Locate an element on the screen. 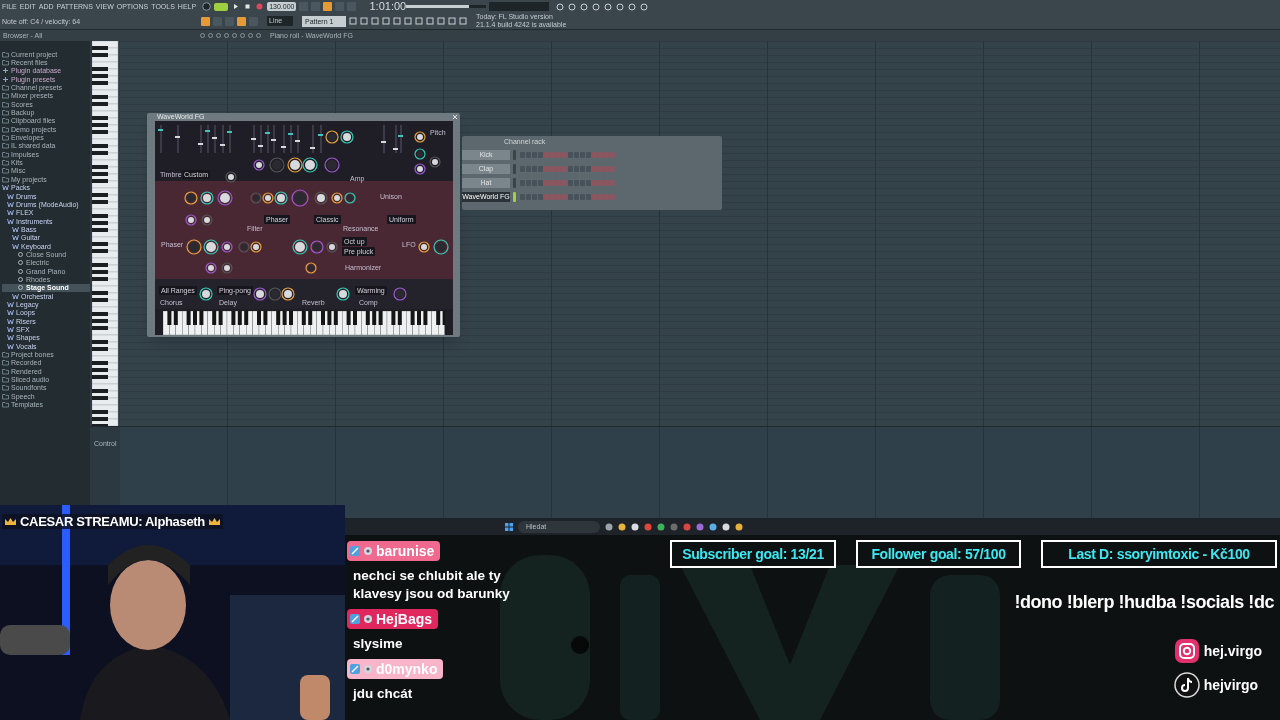 Image resolution: width=1280 pixels, height=720 pixels. goal-counter: Follower goal: 57/100 is located at coordinates (938, 554).